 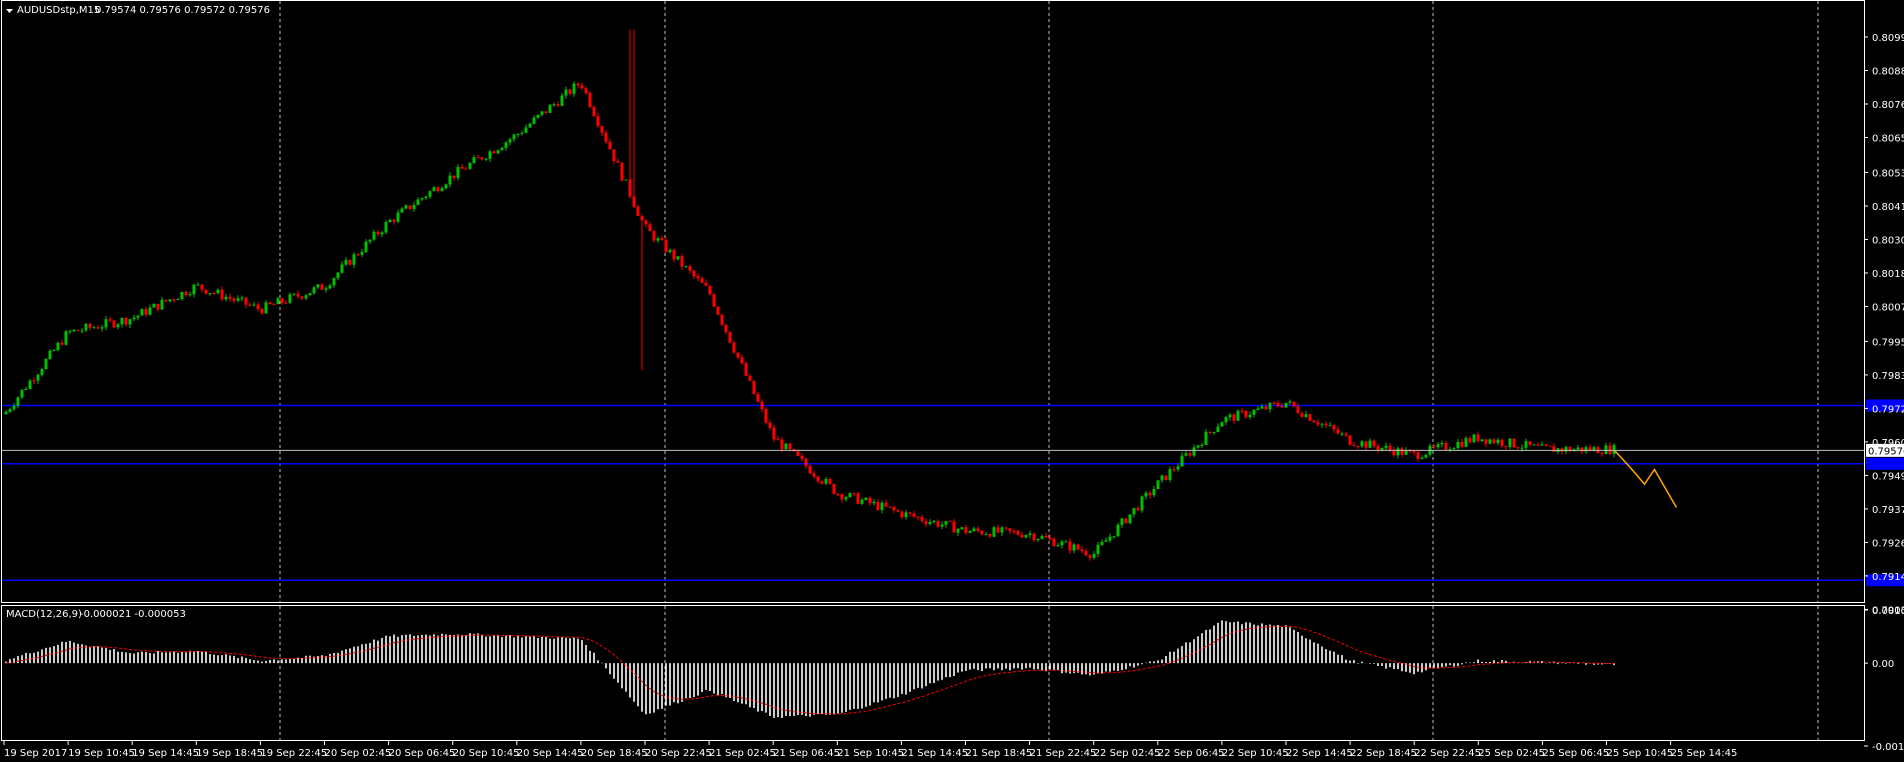 What do you see at coordinates (870, 753) in the screenshot?
I see `time-tick-label: 21 Sep 10:45` at bounding box center [870, 753].